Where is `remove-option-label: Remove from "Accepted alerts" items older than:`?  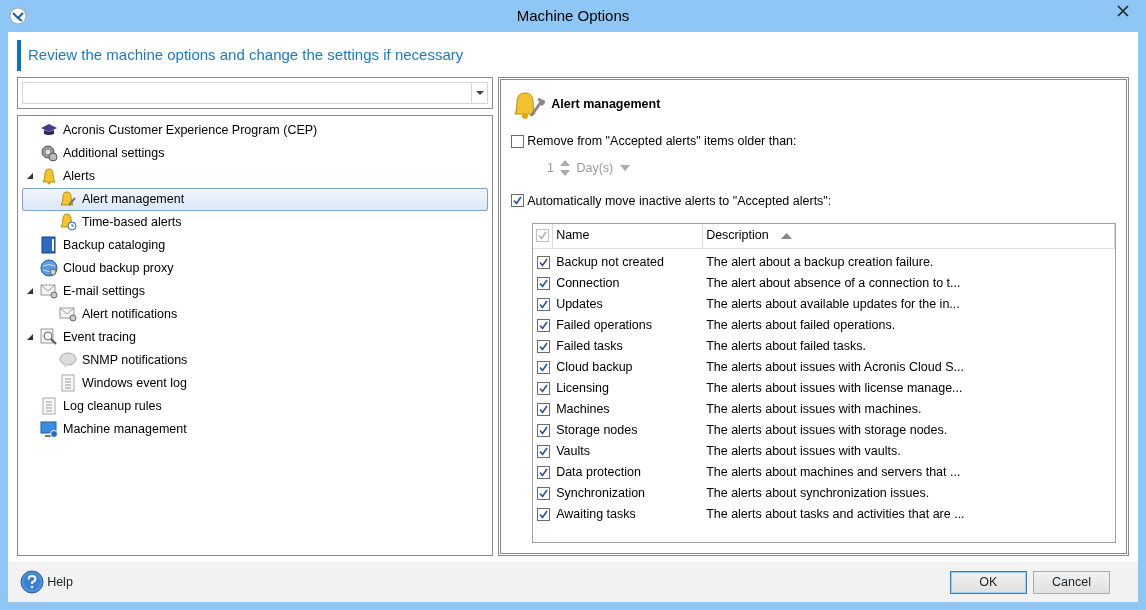 remove-option-label: Remove from "Accepted alerts" items older than: is located at coordinates (662, 141).